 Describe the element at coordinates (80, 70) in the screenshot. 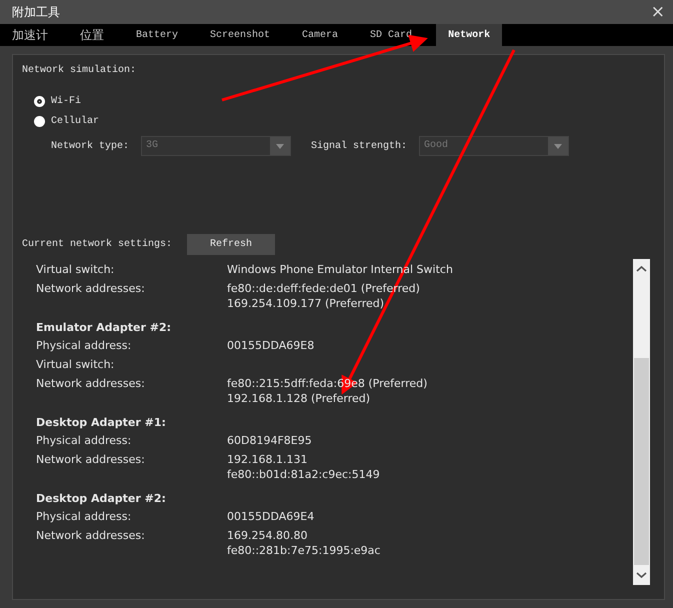

I see `section-heading: Network simulation:` at that location.